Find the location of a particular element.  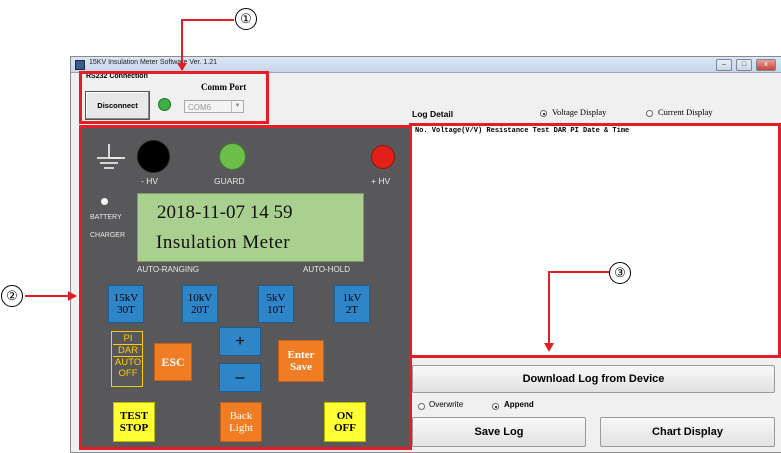

append-label: Append is located at coordinates (519, 404).